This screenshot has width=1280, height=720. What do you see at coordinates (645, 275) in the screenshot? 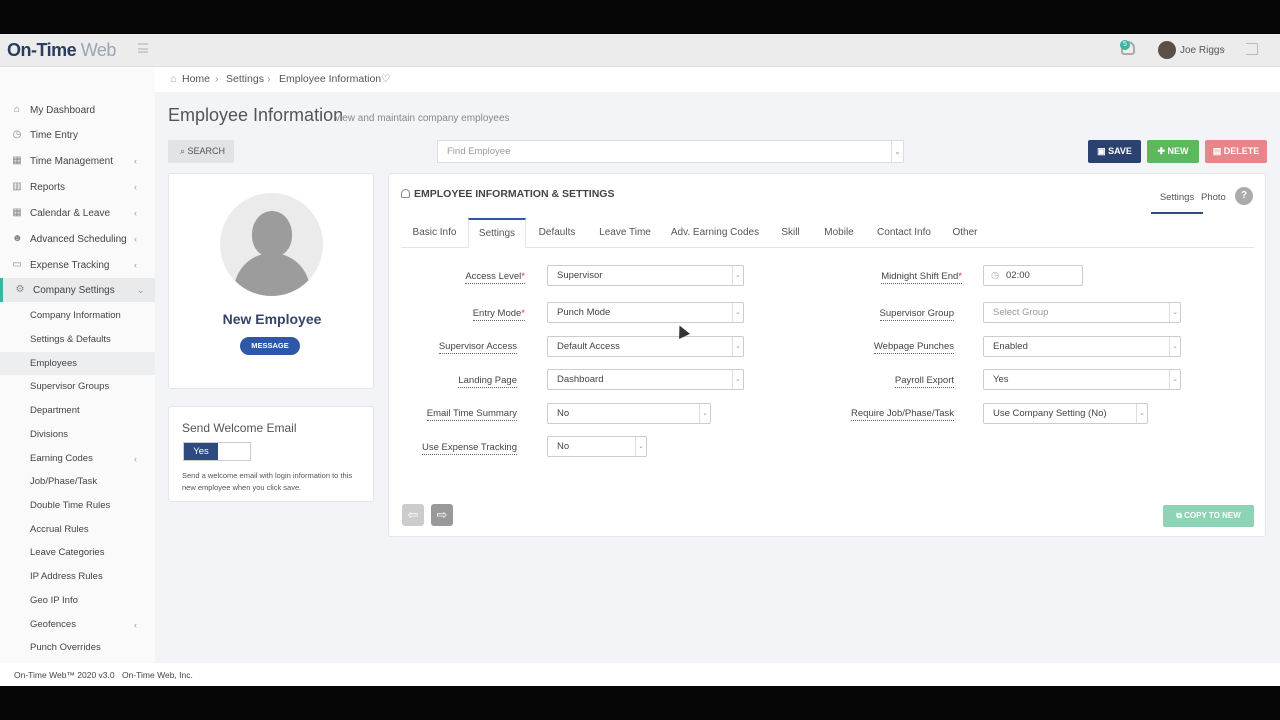
I see `access-level-select: Supervisor ⌄` at bounding box center [645, 275].